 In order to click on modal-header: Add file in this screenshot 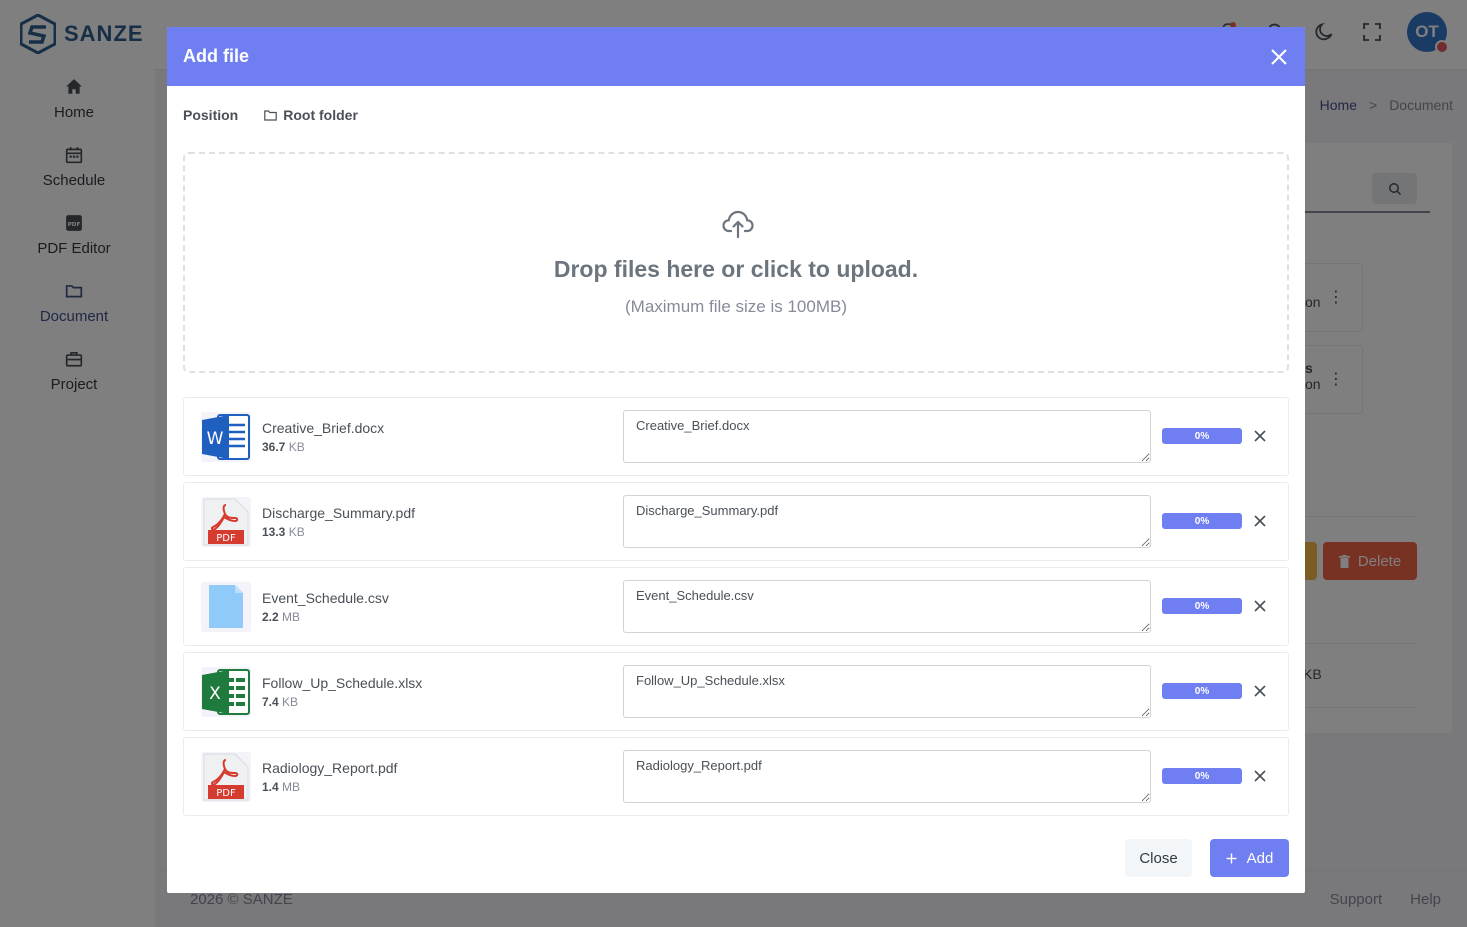, I will do `click(736, 56)`.